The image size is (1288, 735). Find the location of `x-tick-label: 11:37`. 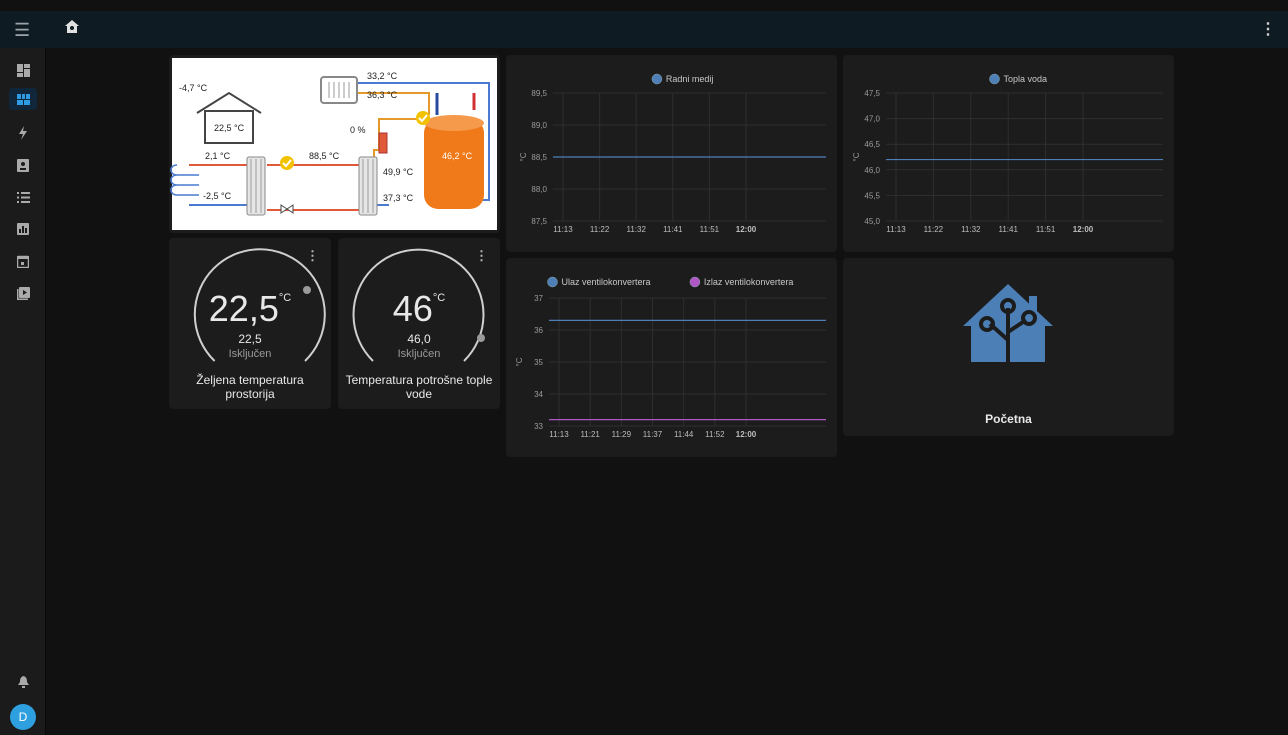

x-tick-label: 11:37 is located at coordinates (653, 434).